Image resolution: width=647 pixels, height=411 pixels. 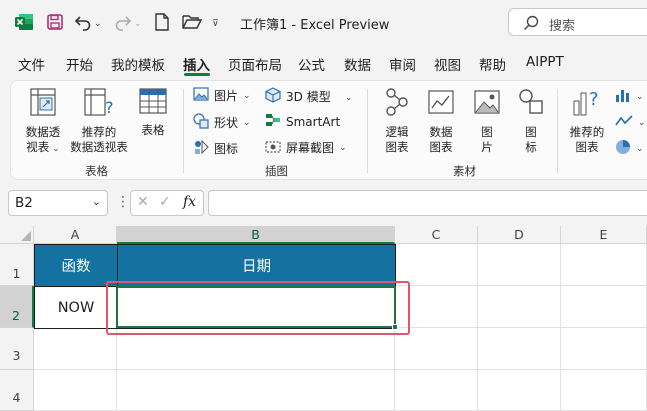 I want to click on data-chart-button: 数据 图表, so click(x=441, y=121).